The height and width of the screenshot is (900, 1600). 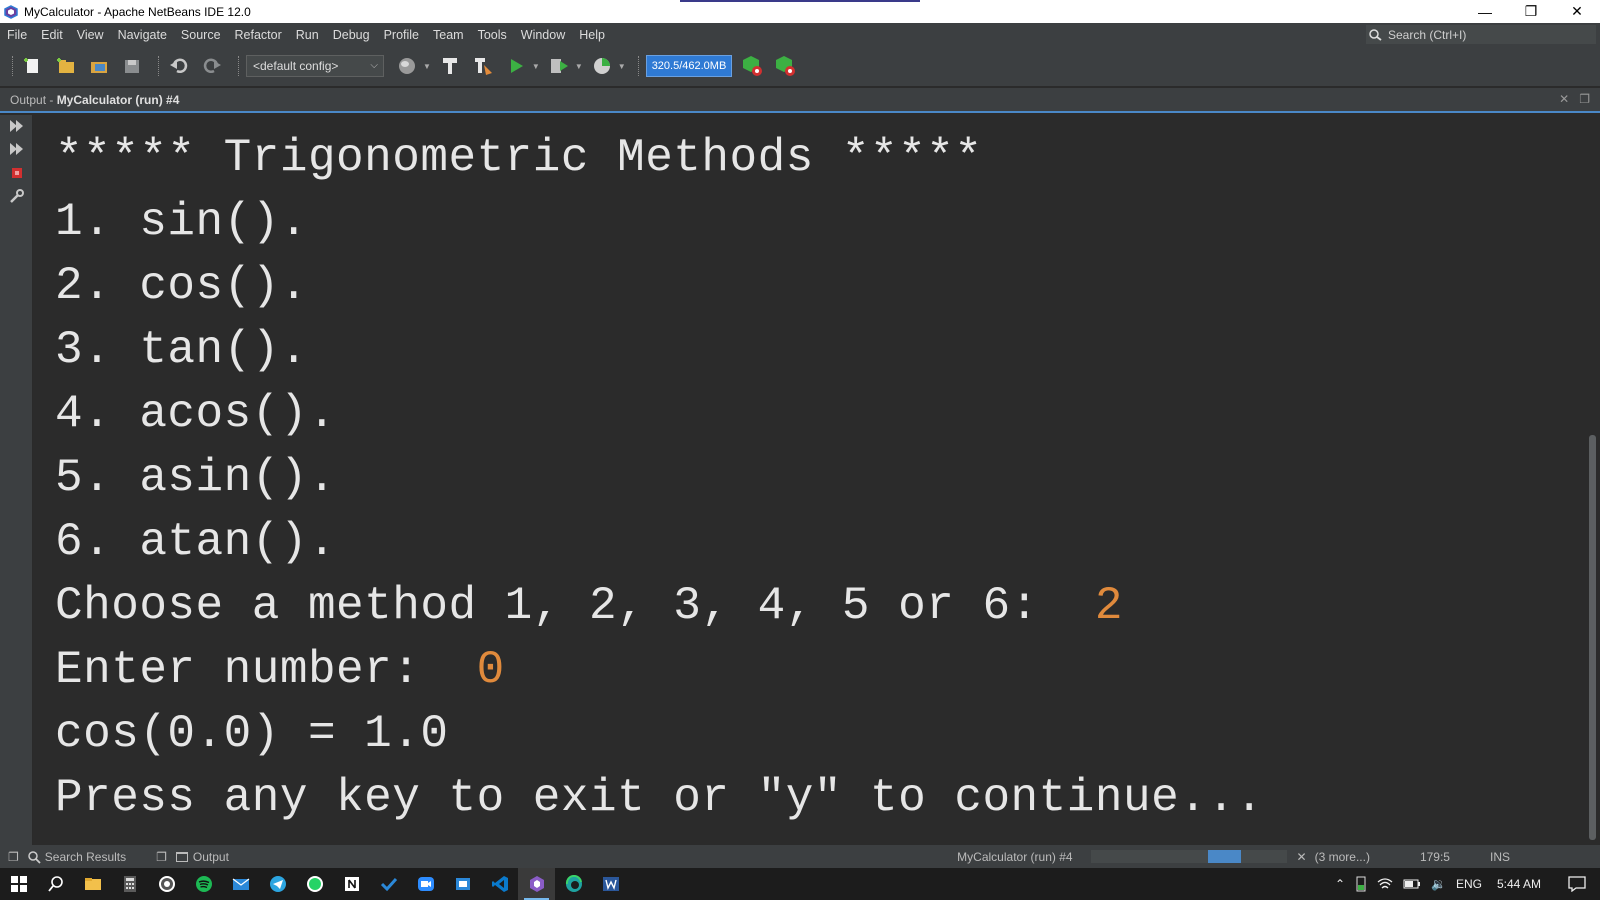 I want to click on notion-button, so click(x=351, y=884).